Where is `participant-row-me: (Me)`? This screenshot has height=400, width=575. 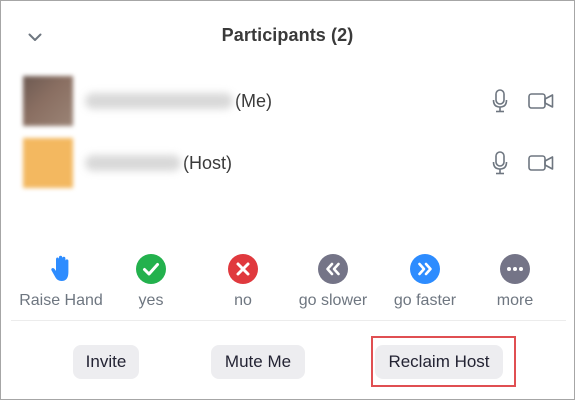 participant-row-me: (Me) is located at coordinates (290, 101).